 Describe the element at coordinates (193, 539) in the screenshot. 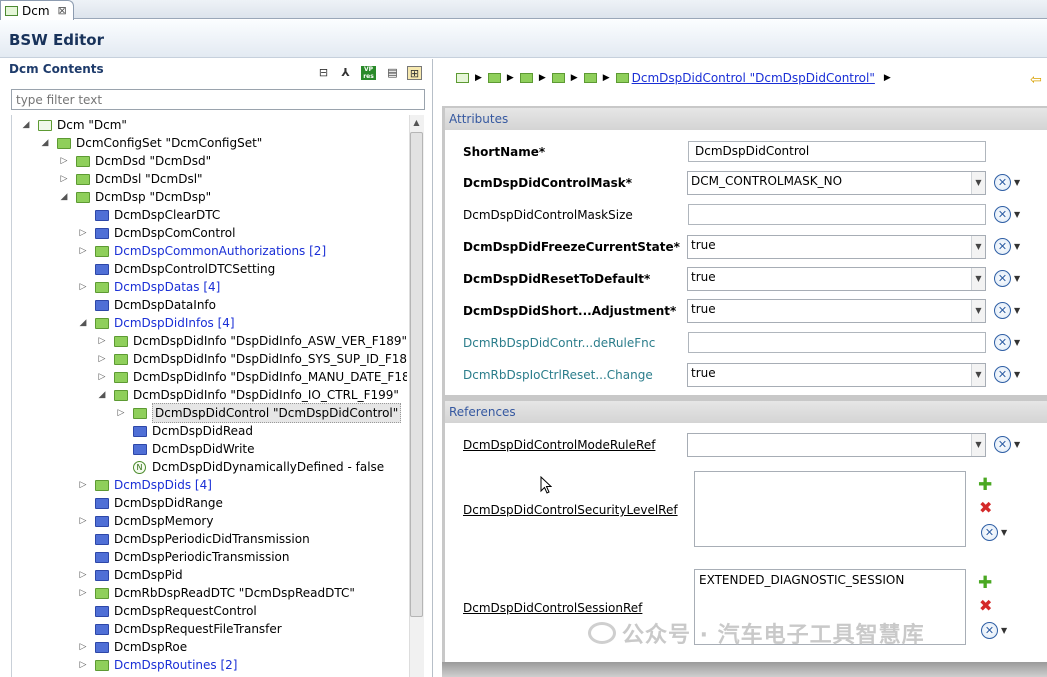

I see `tree-item: DcmDspPeriodicDidTransmission` at that location.